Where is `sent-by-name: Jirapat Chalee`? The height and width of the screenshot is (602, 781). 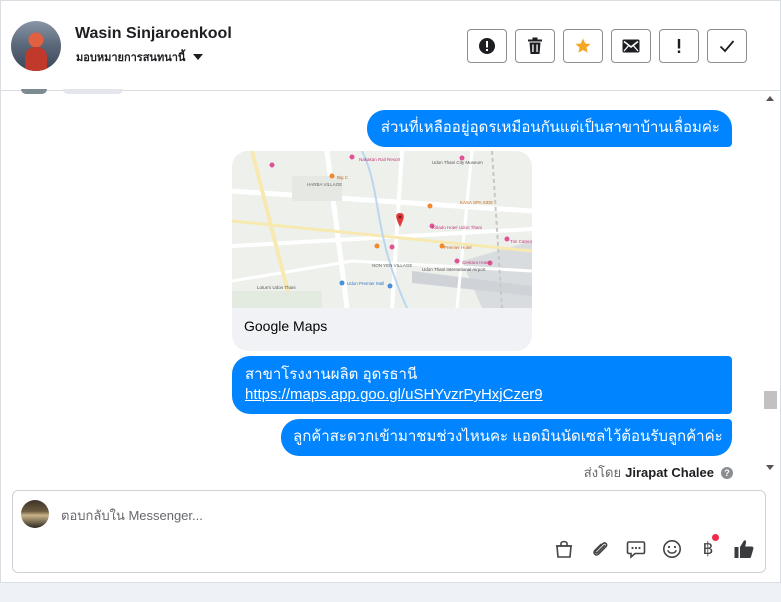
sent-by-name: Jirapat Chalee is located at coordinates (669, 472).